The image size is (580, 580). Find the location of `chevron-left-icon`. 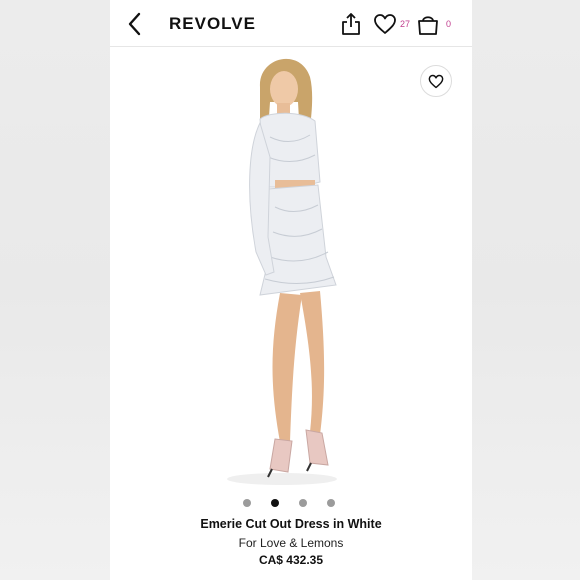

chevron-left-icon is located at coordinates (134, 24).